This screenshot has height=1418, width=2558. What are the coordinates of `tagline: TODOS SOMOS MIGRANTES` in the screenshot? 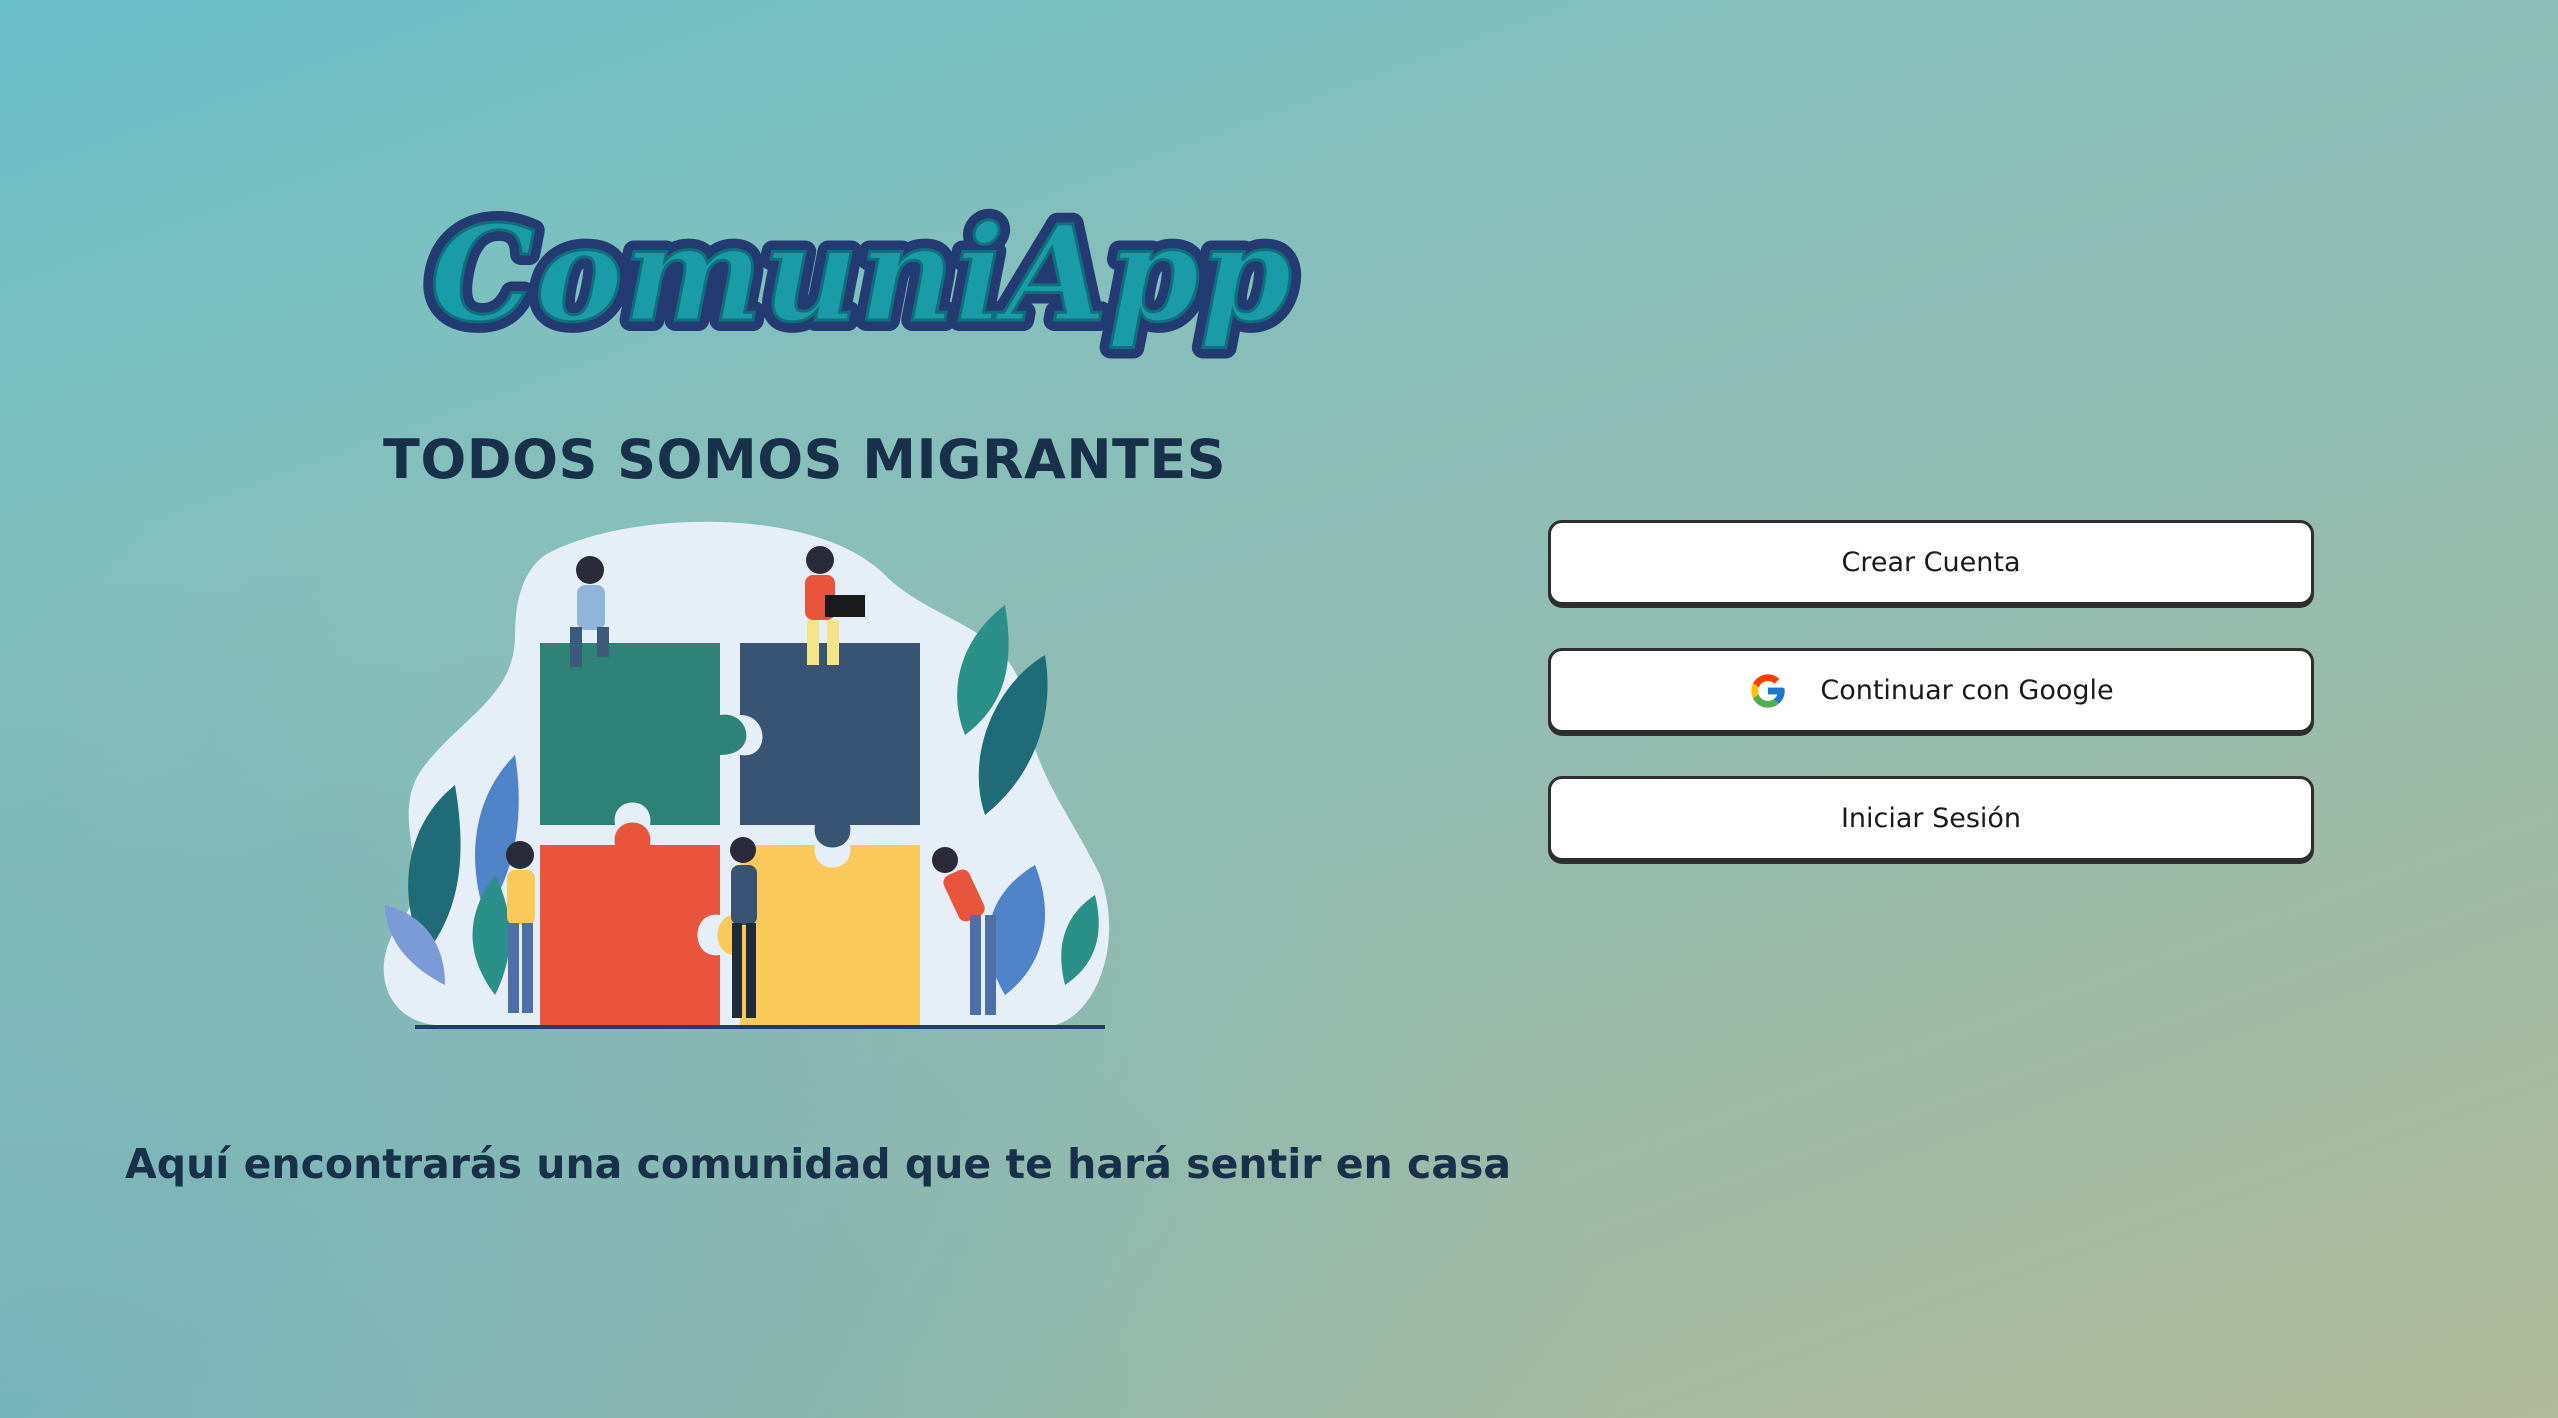 It's located at (805, 459).